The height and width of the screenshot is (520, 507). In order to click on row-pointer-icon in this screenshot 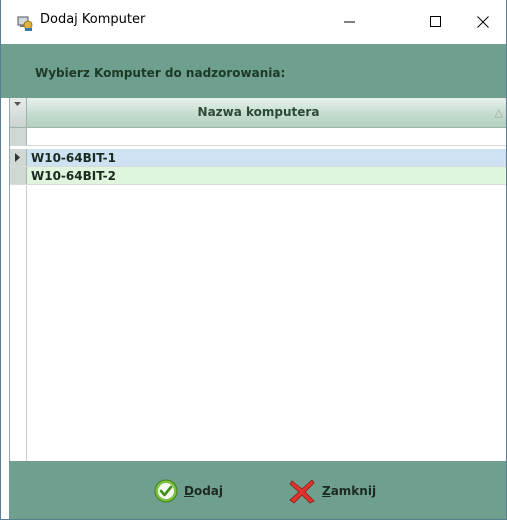, I will do `click(17, 157)`.